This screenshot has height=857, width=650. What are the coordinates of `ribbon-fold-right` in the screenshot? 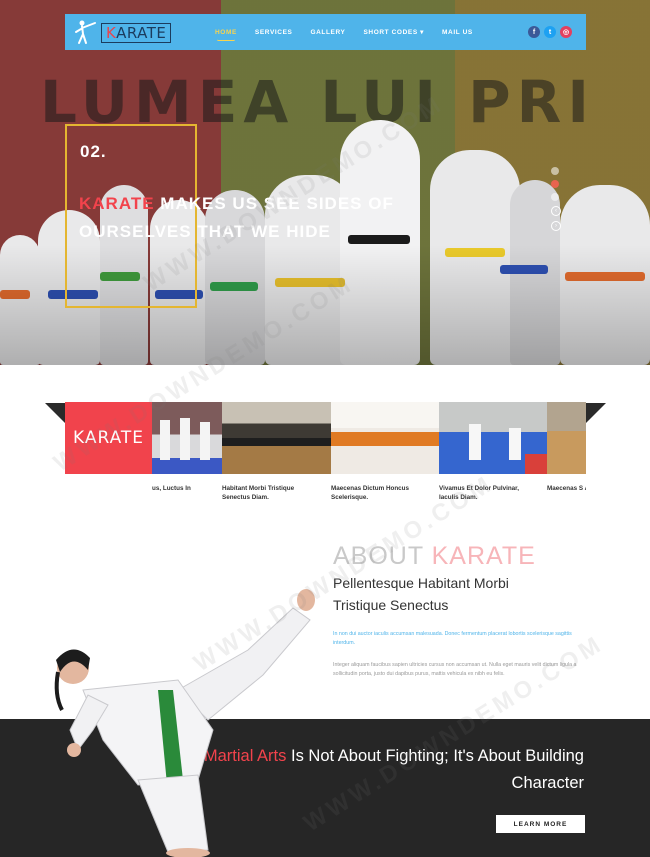 It's located at (596, 413).